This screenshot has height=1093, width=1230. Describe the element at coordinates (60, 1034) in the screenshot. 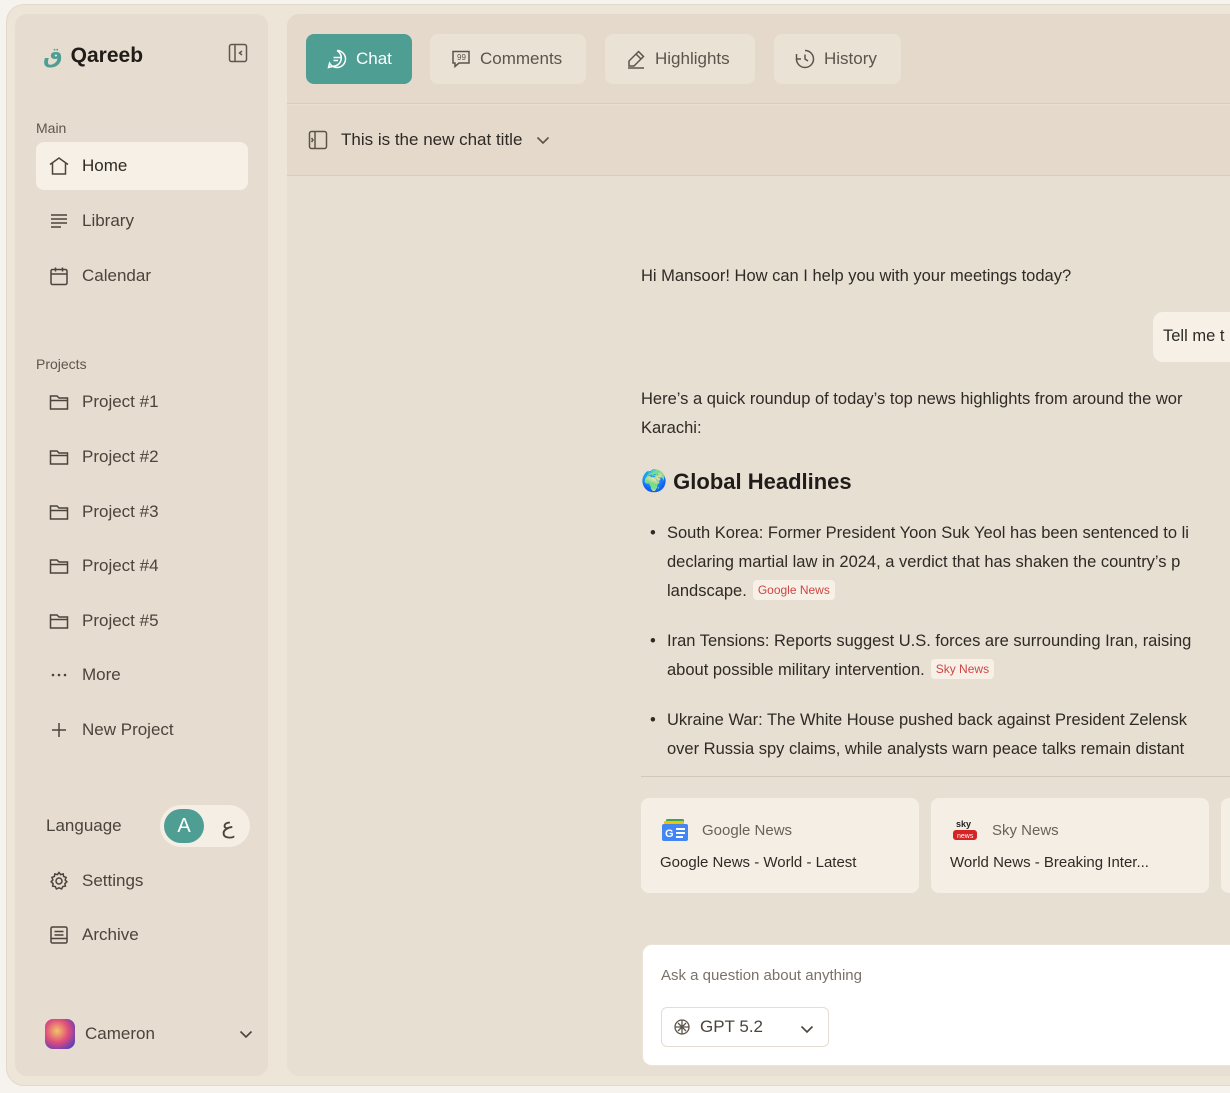

I see `avatar` at that location.